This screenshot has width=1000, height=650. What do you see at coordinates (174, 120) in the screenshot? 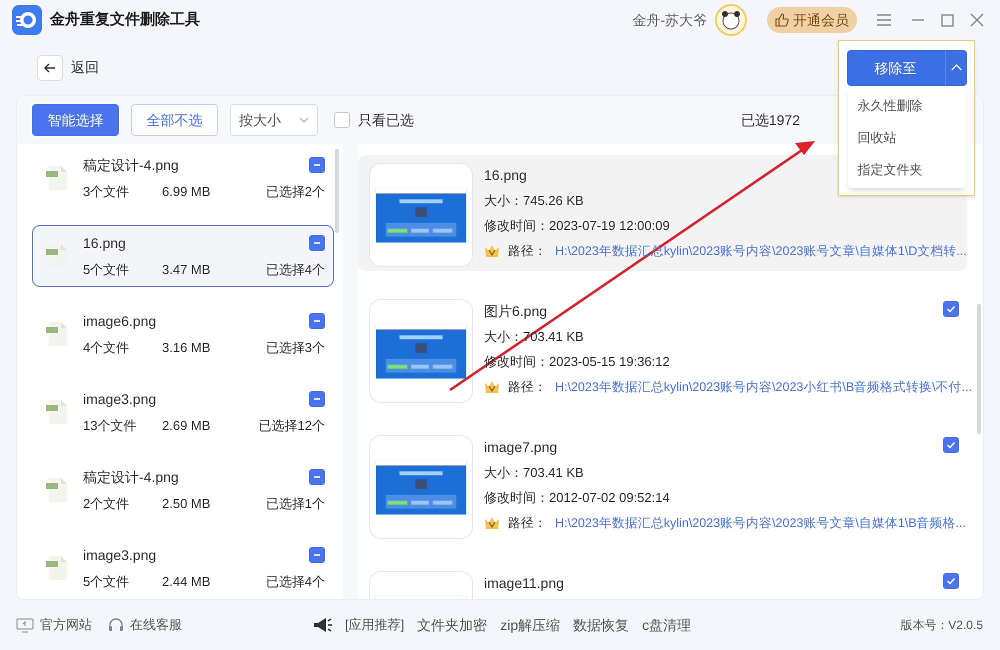
I see `deselect-all-button: 全部不选` at bounding box center [174, 120].